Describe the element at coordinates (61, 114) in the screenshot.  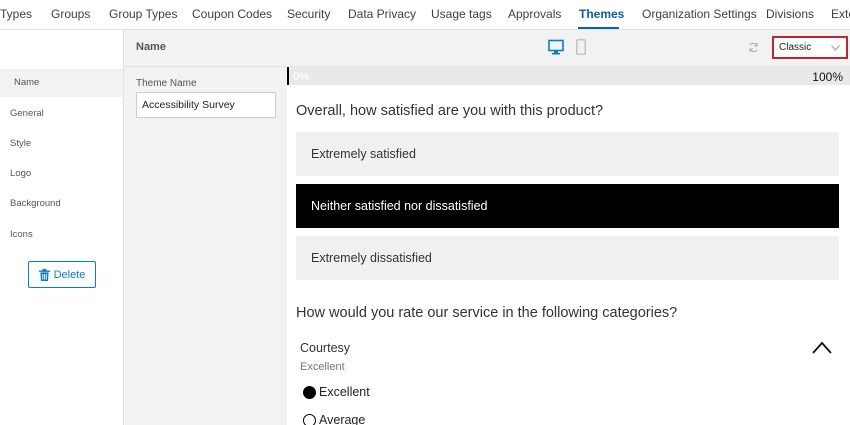
I see `sidebar-item-general: General` at that location.